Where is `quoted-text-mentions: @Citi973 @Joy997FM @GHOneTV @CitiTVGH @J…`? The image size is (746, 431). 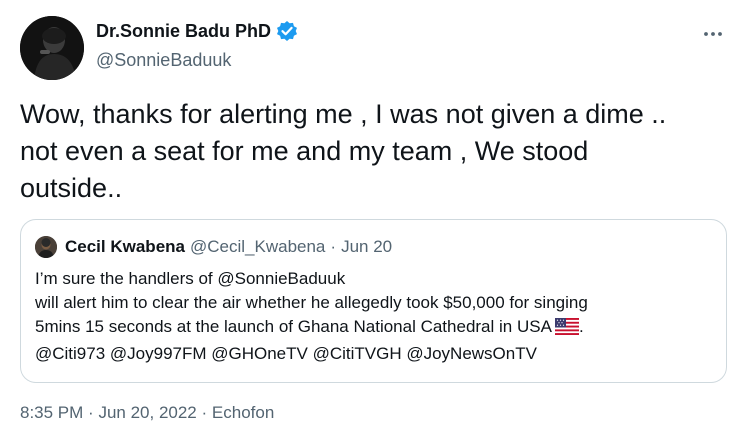
quoted-text-mentions: @Citi973 @Joy997FM @GHOneTV @CitiTVGH @J… is located at coordinates (375, 354).